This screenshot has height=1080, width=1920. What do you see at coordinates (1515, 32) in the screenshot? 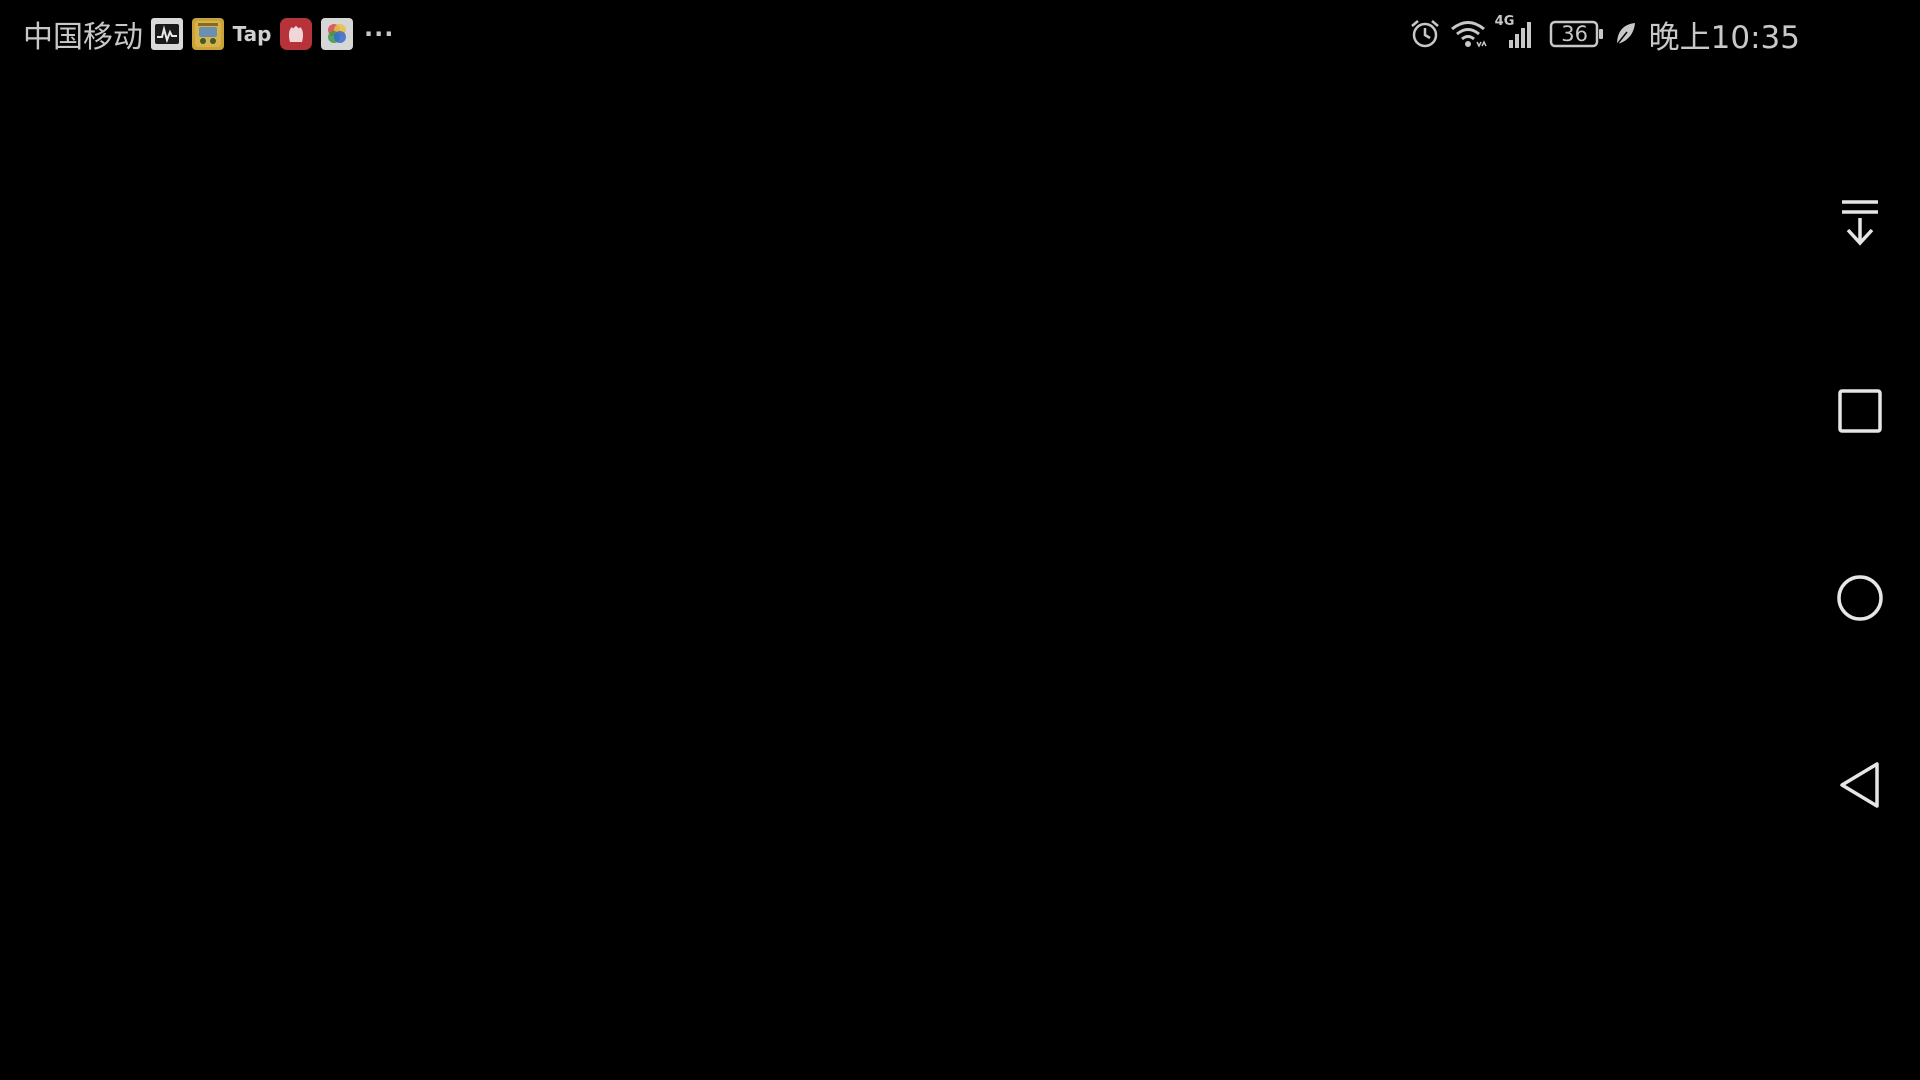
I see `4g-signal-icon: 4G` at bounding box center [1515, 32].